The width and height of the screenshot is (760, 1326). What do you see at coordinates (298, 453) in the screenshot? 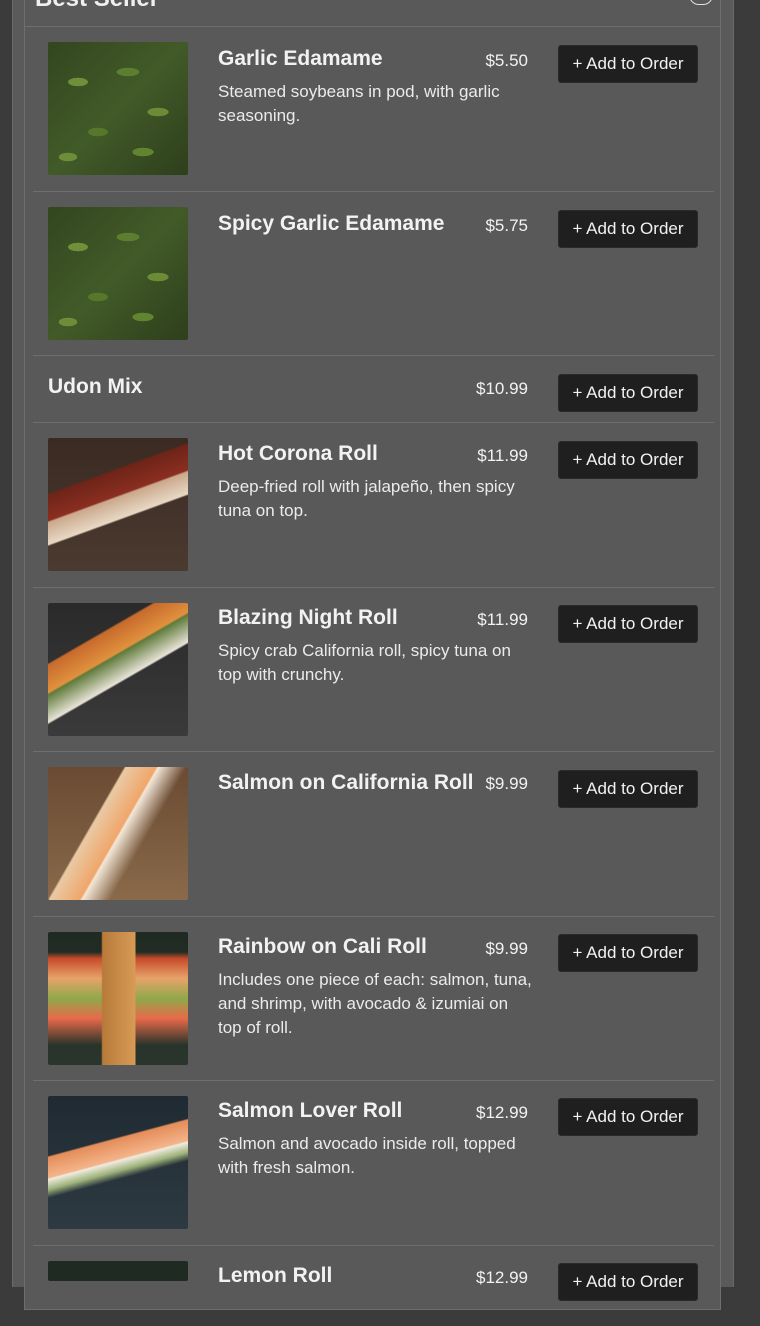
I see `item-name: Hot Corona Roll` at bounding box center [298, 453].